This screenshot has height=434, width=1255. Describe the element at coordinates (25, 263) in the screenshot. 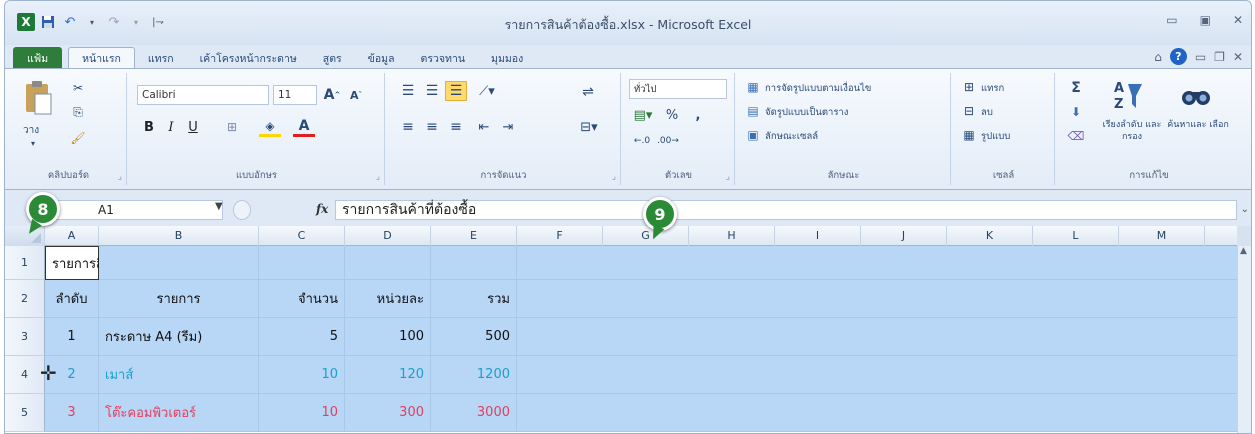

I see `row-header: 1` at that location.